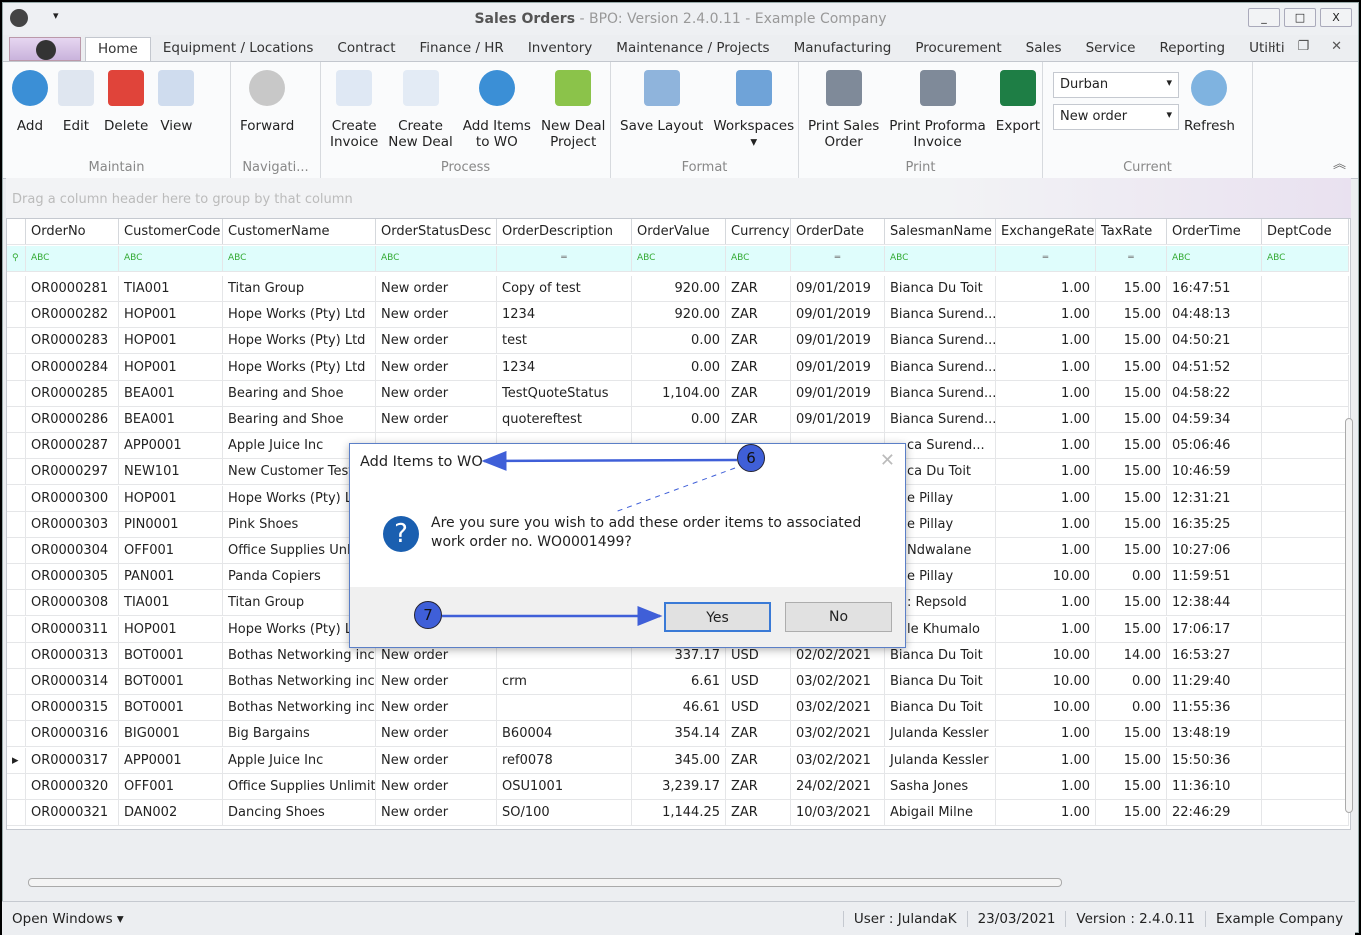 This screenshot has height=935, width=1361. Describe the element at coordinates (751, 458) in the screenshot. I see `annotation-badge-6: 6` at that location.